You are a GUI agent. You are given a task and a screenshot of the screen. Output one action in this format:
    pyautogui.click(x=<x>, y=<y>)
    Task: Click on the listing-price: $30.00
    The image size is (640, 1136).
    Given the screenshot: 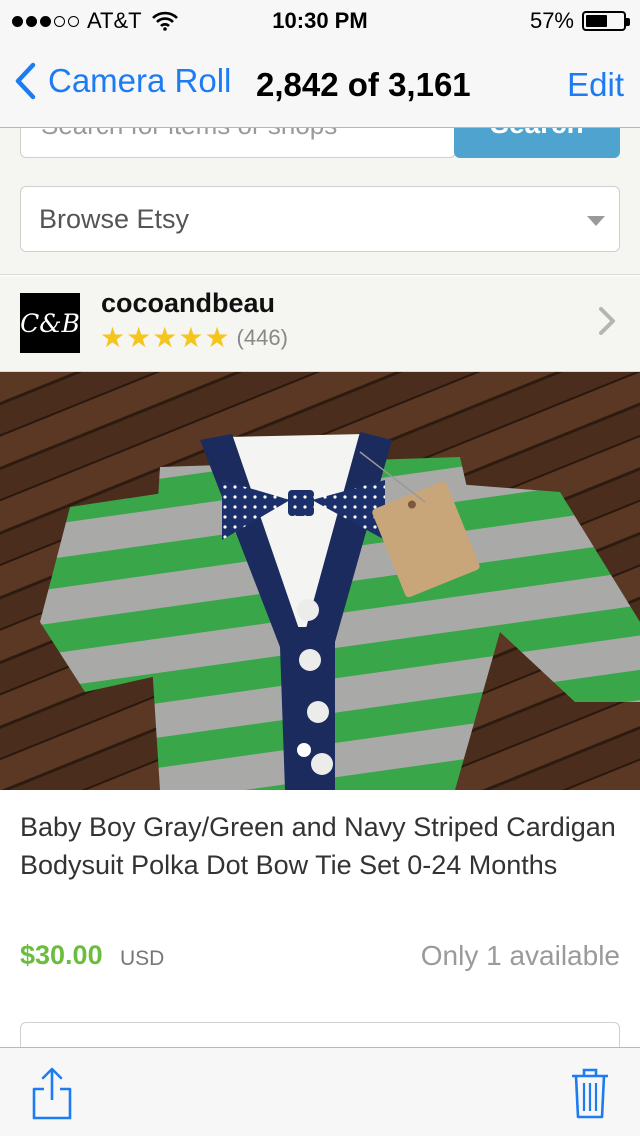 What is the action you would take?
    pyautogui.click(x=61, y=955)
    